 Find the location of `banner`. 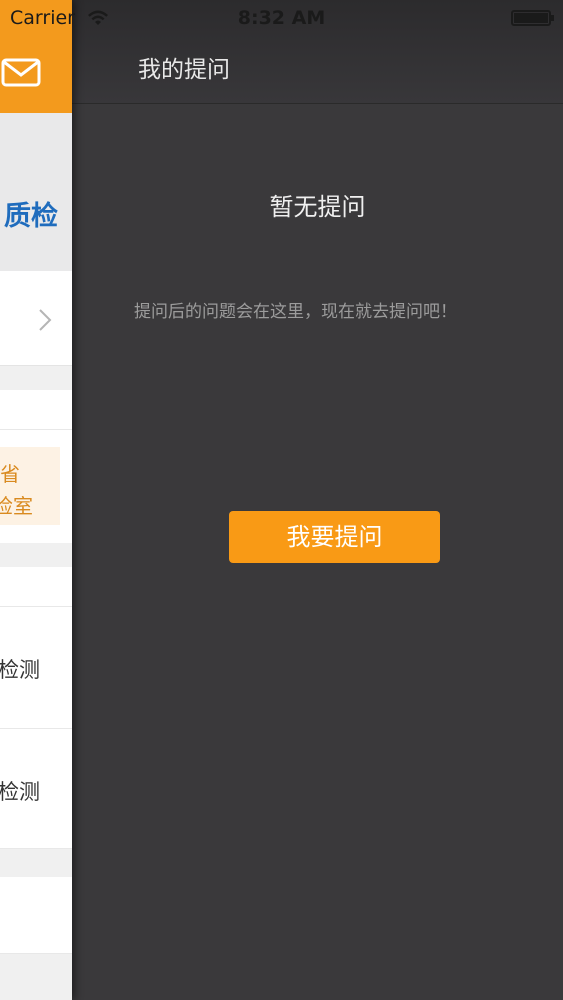

banner is located at coordinates (36, 192).